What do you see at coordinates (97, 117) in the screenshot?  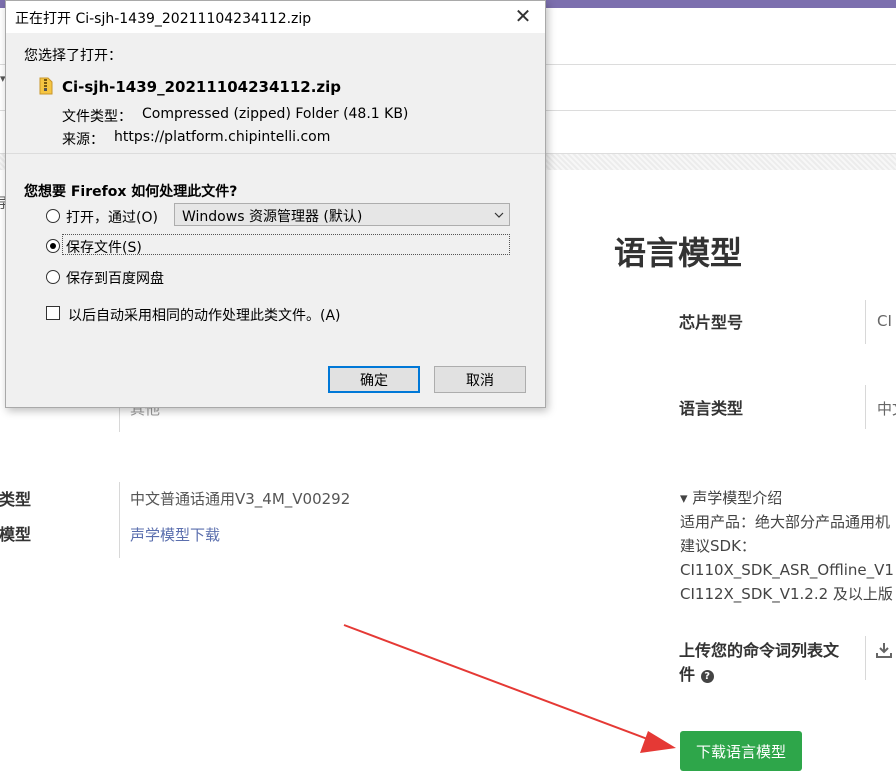 I see `file-type-label: 文件类型：` at bounding box center [97, 117].